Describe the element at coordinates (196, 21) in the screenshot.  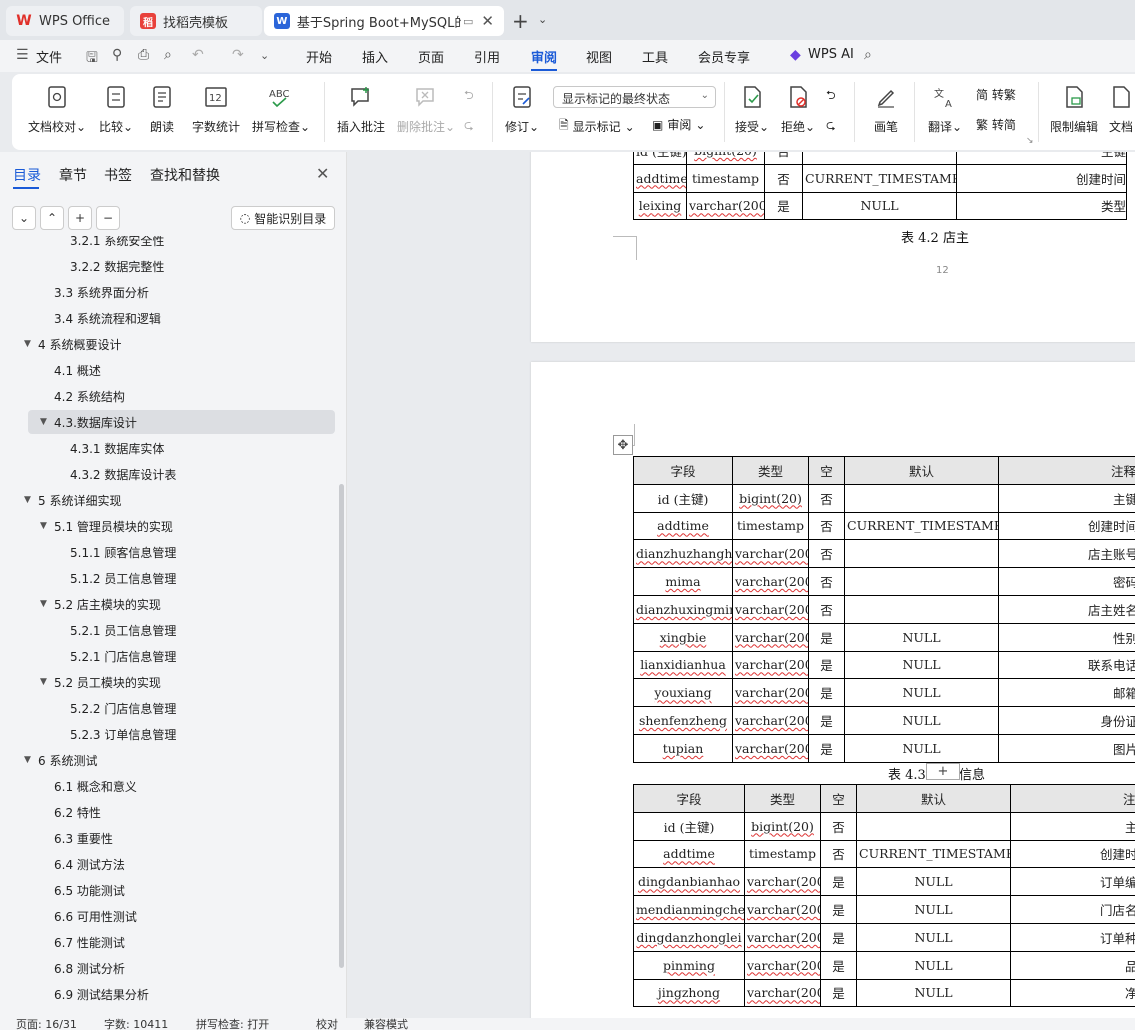
I see `tab-daoke-templates: 稻 找稻壳模板` at that location.